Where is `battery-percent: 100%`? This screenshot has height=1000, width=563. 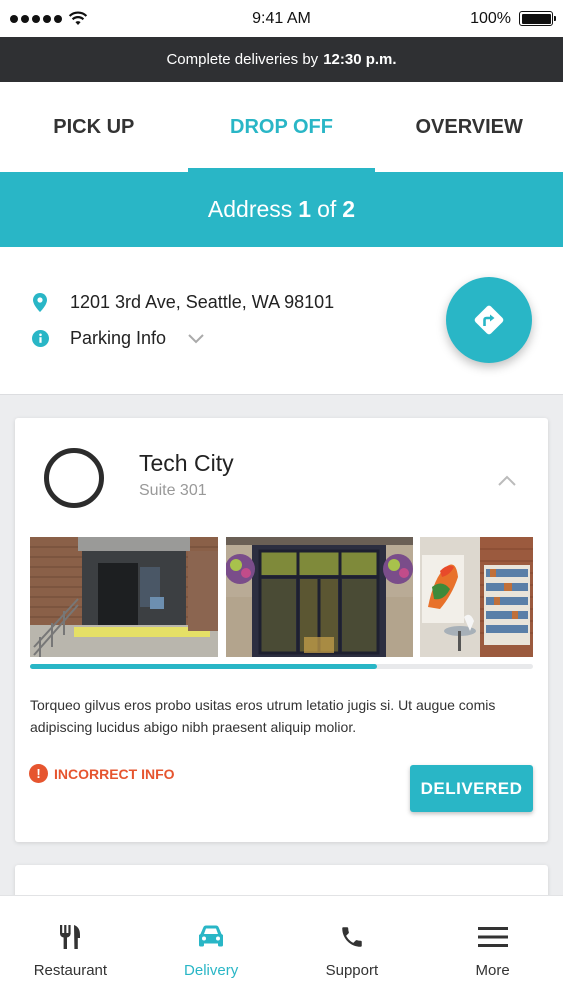 battery-percent: 100% is located at coordinates (490, 18).